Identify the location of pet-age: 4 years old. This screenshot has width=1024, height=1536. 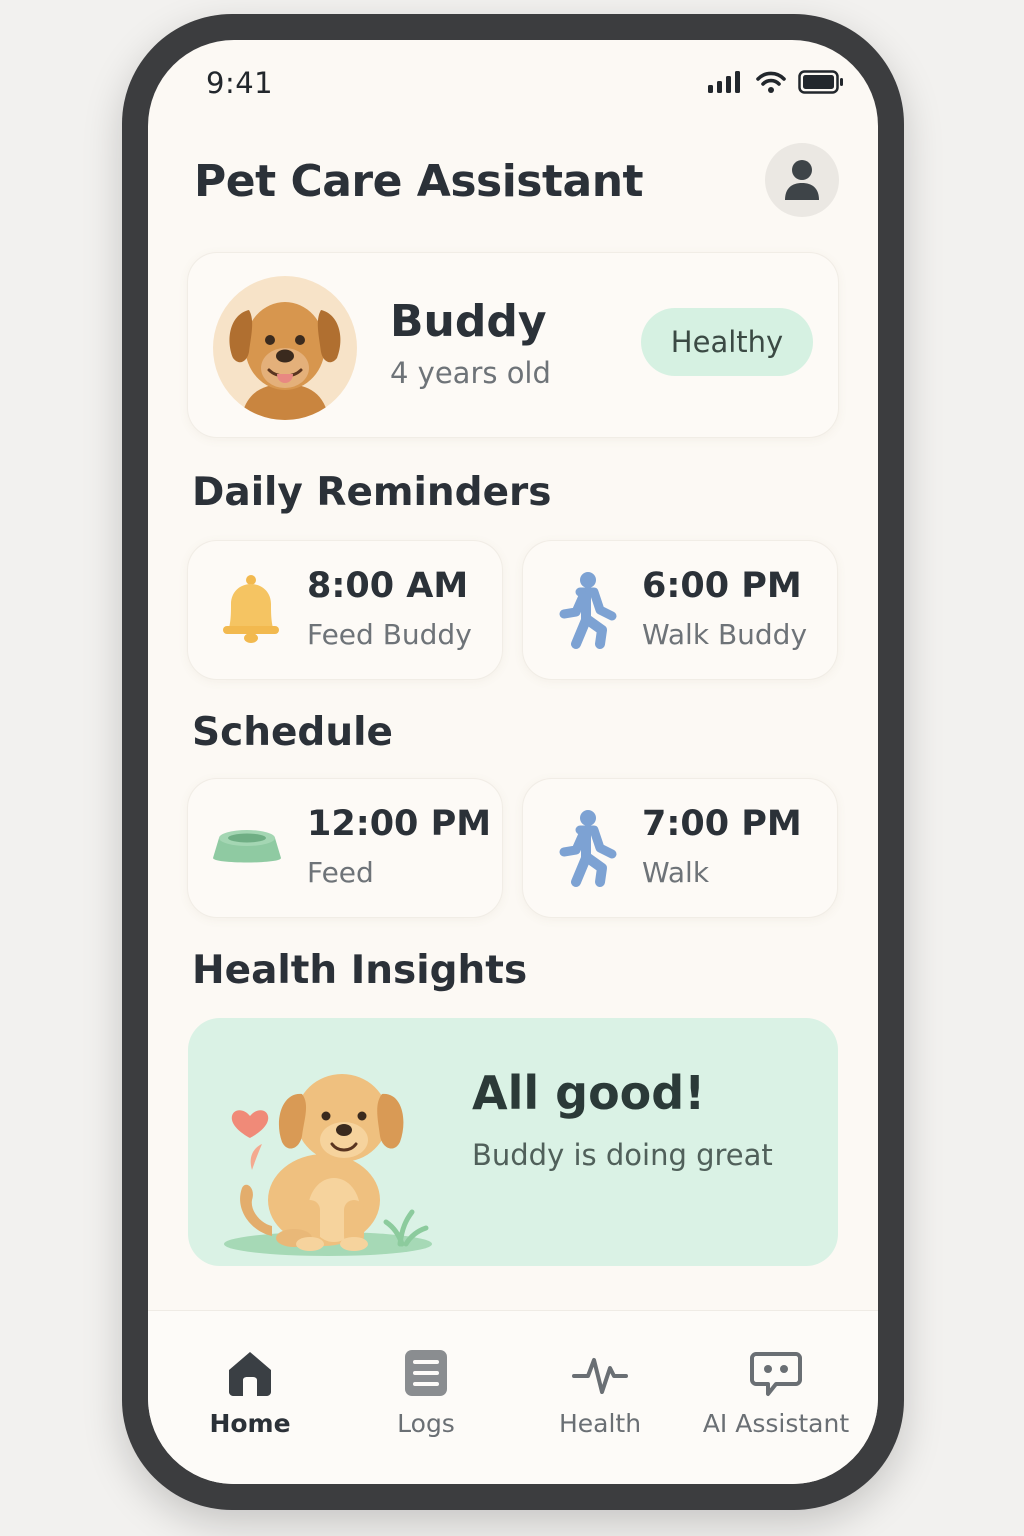
(470, 373).